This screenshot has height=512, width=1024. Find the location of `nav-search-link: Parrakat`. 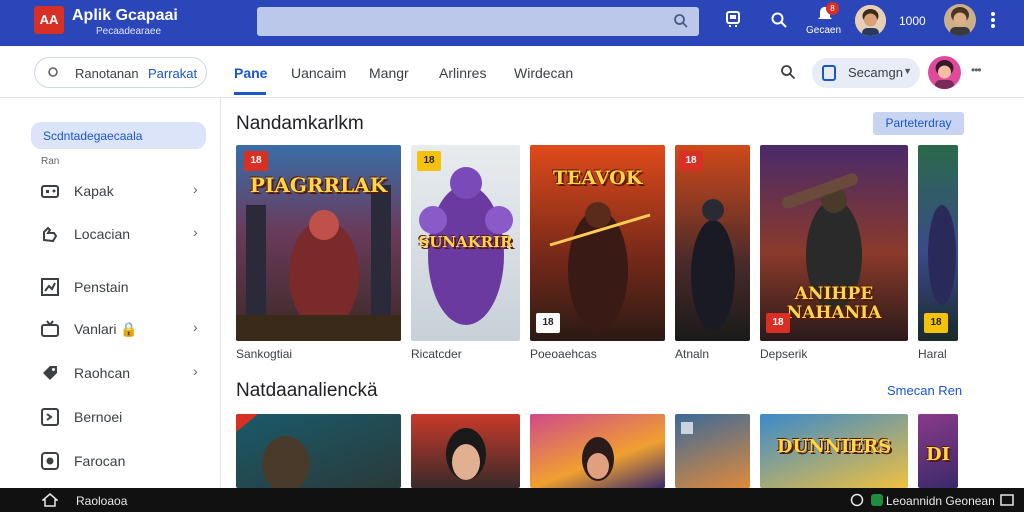

nav-search-link: Parrakat is located at coordinates (172, 73).